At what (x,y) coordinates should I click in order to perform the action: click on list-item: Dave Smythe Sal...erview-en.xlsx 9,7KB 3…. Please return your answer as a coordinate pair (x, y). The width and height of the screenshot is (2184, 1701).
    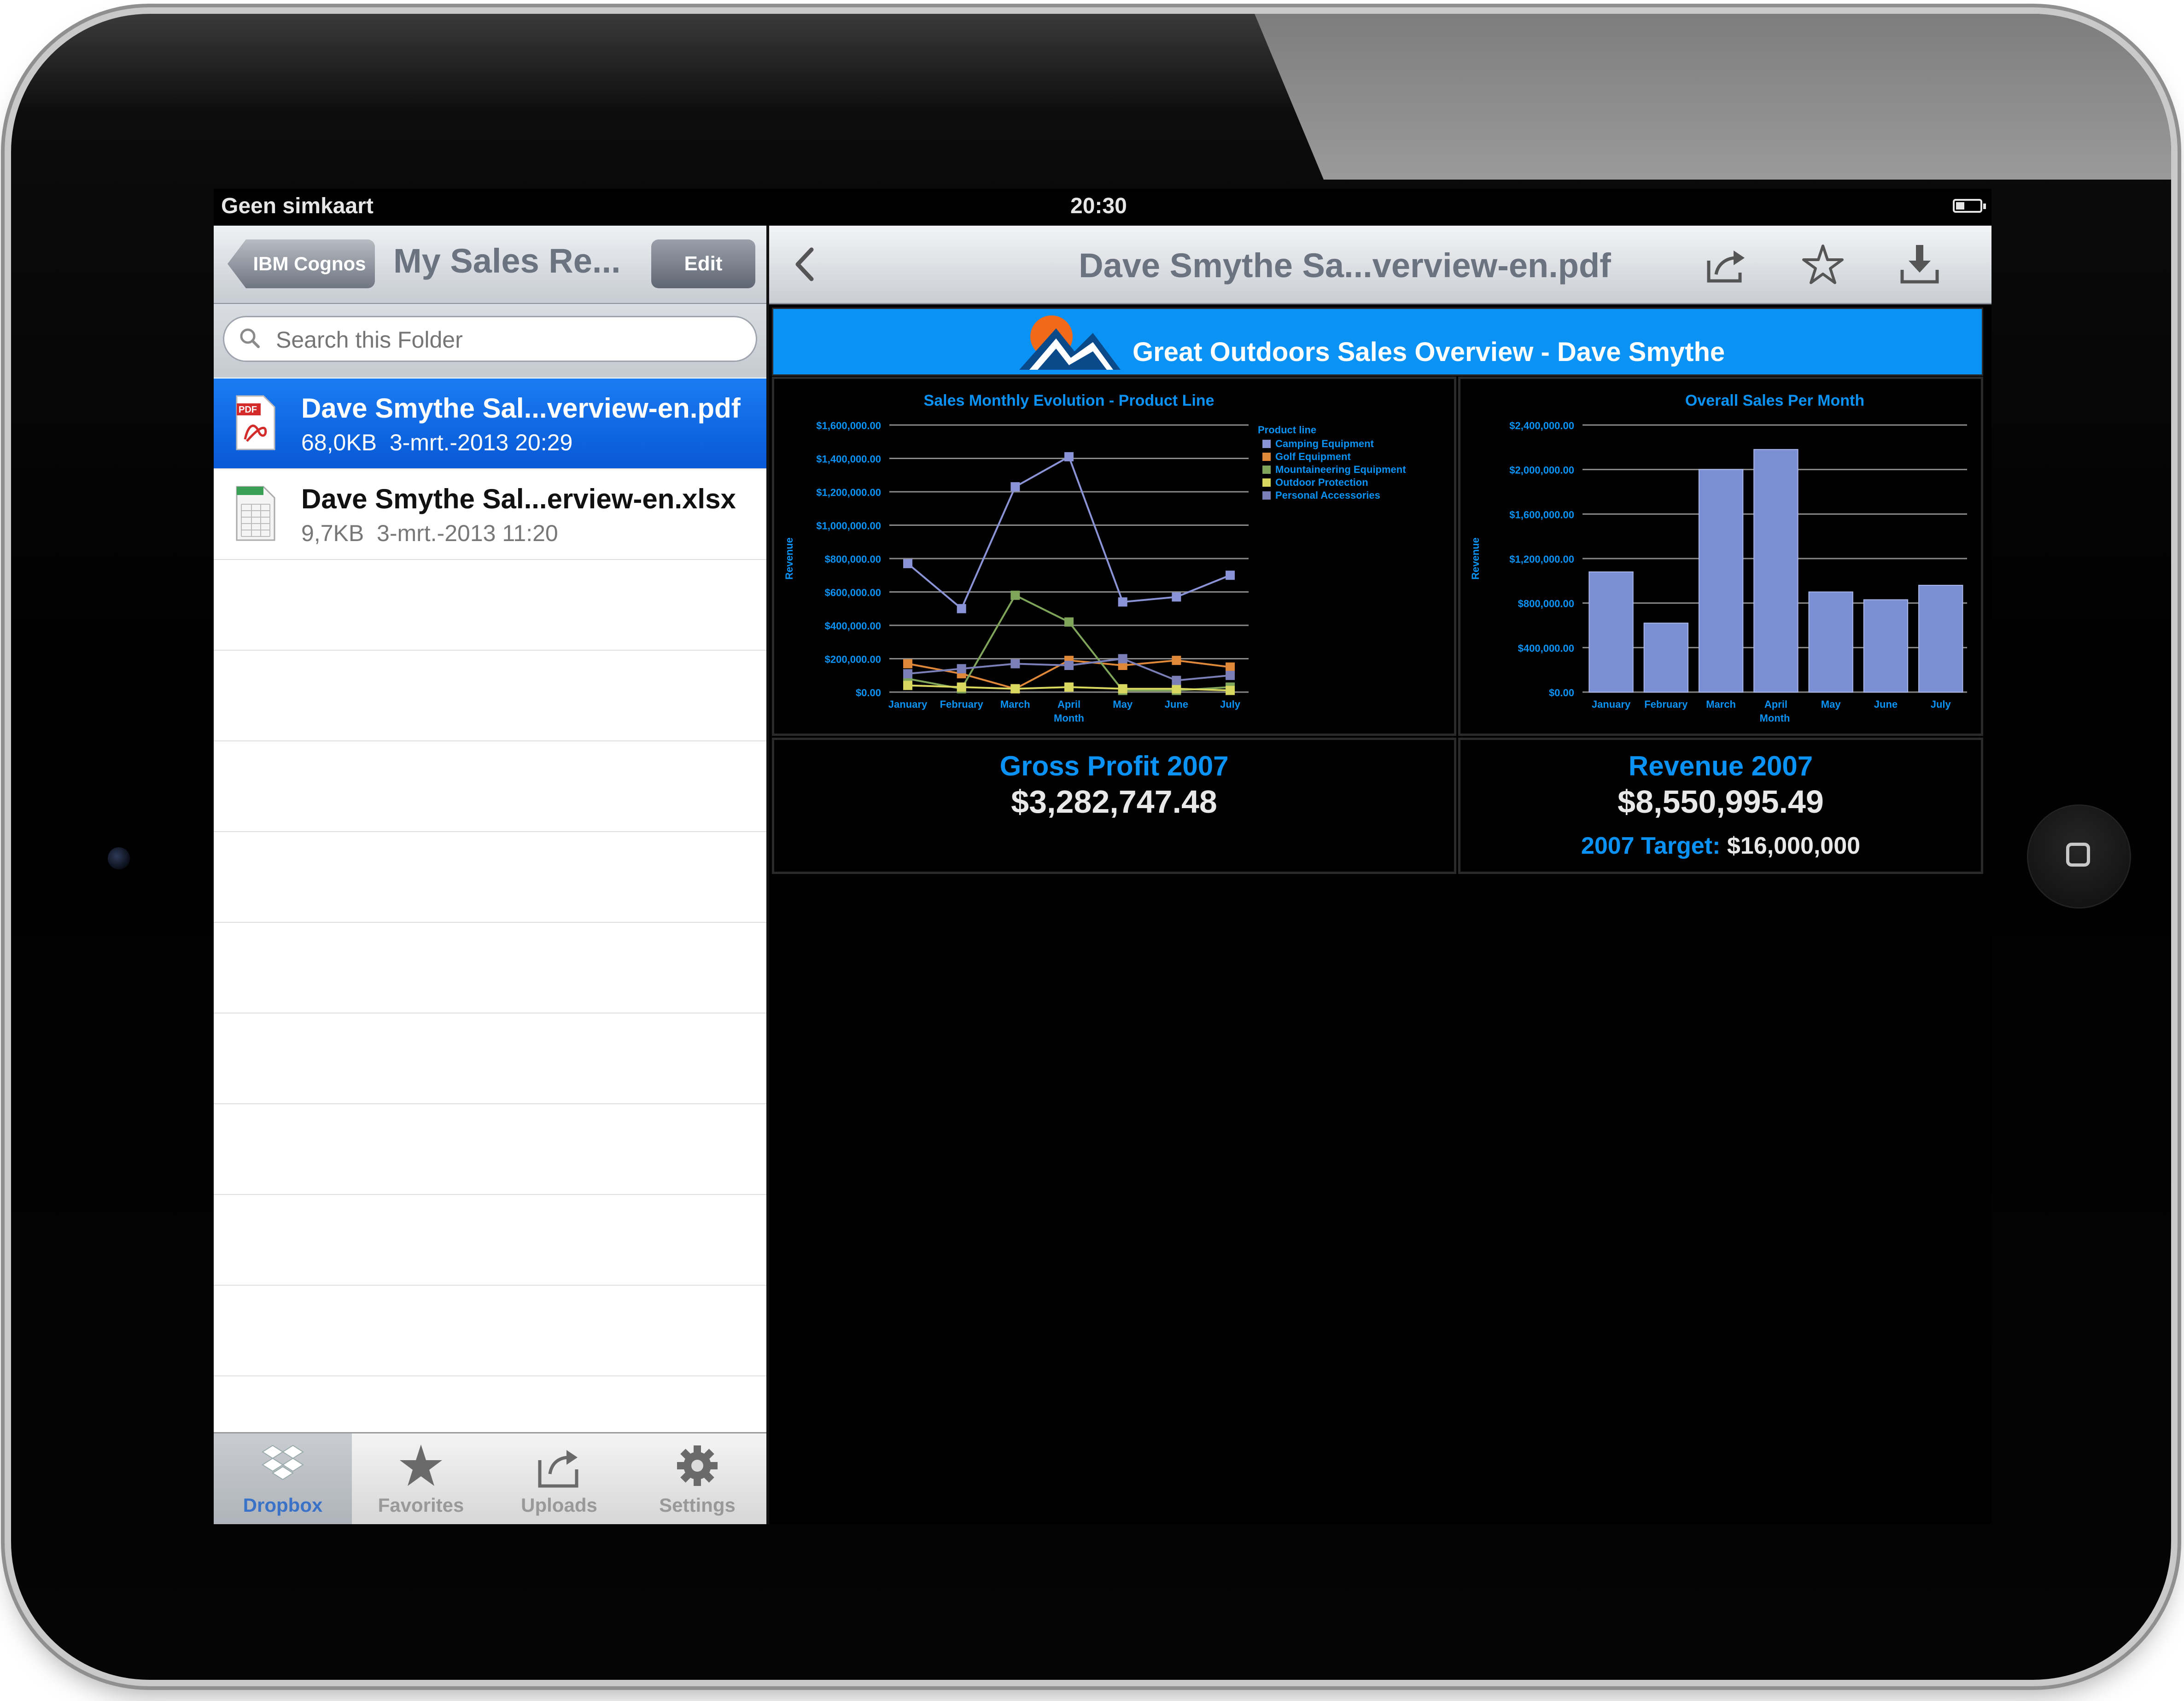
    Looking at the image, I should click on (490, 514).